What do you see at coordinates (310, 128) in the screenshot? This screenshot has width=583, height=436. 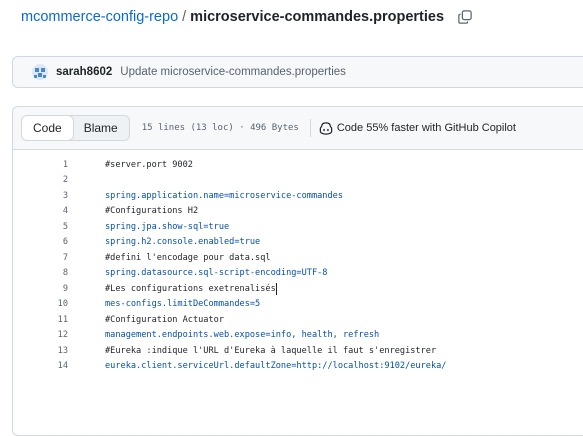 I see `header-divider` at bounding box center [310, 128].